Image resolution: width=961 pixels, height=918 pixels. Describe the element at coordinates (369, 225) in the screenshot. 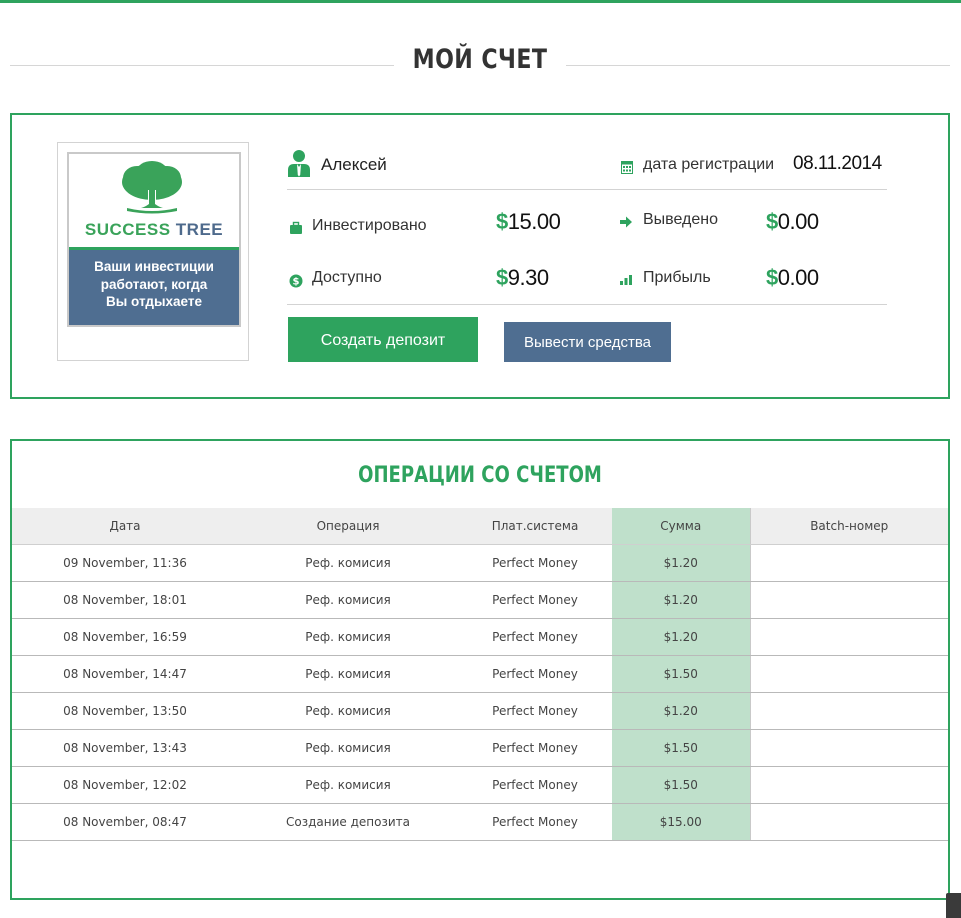

I see `invested-label: Инвестировано` at that location.